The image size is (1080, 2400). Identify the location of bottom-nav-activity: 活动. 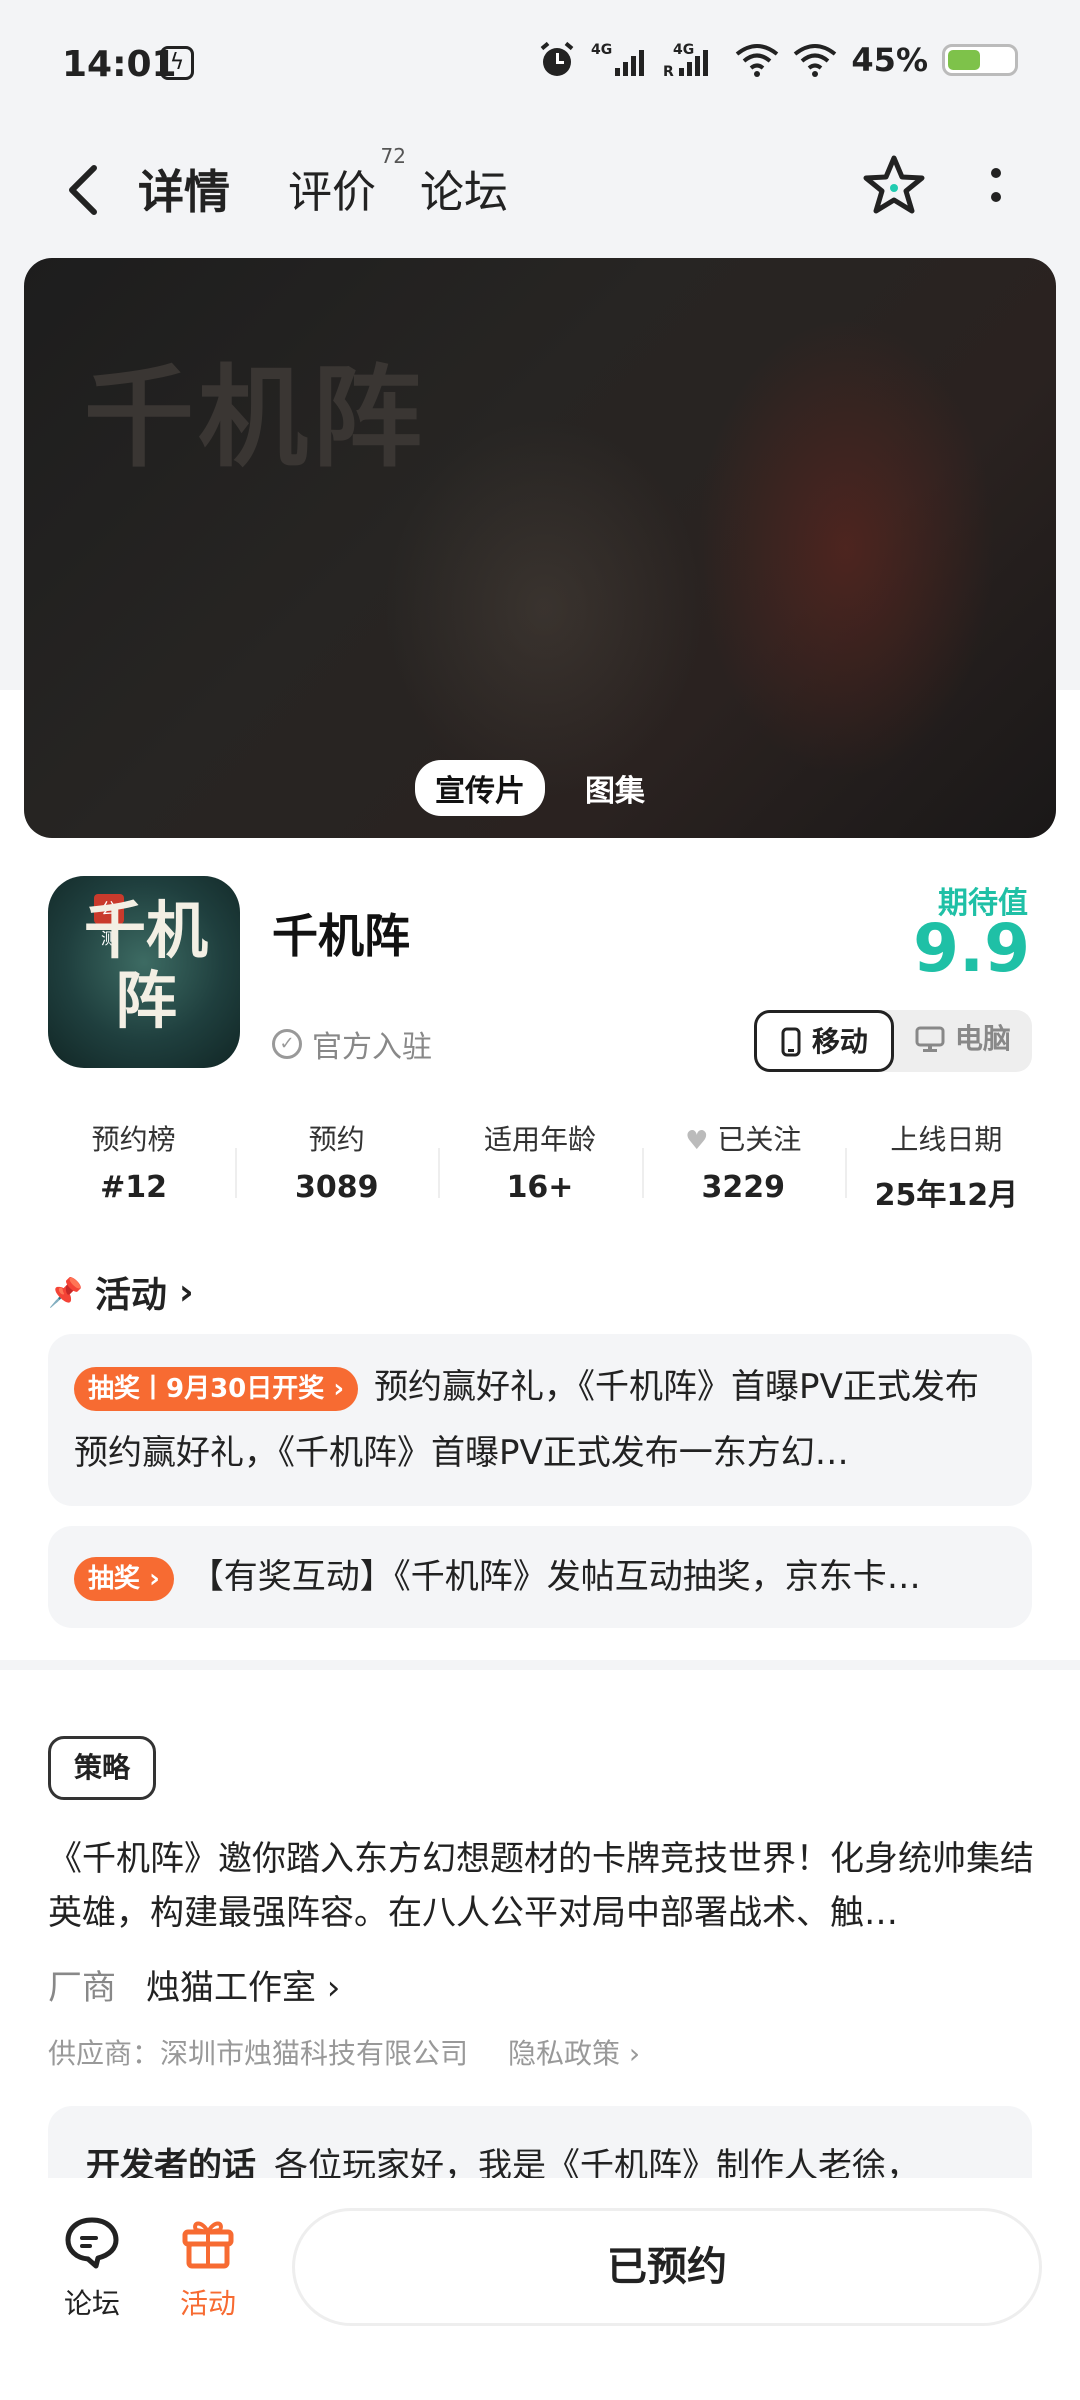
(208, 2268).